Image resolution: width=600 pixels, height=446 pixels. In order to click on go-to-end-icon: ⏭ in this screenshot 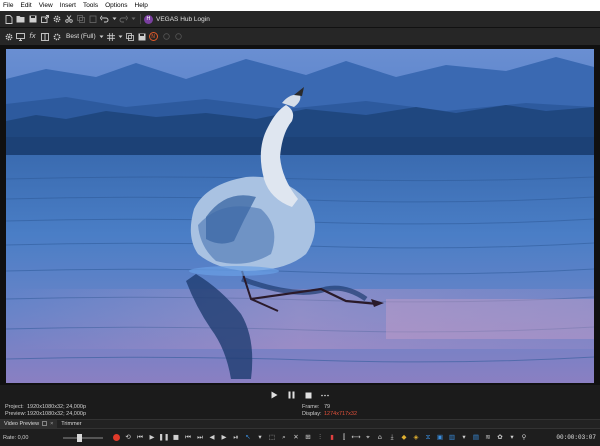, I will do `click(200, 437)`.